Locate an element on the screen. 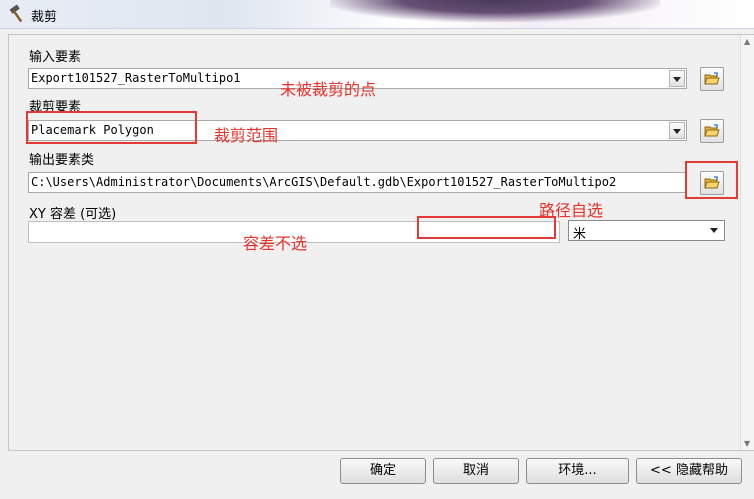 This screenshot has height=499, width=754. xy-tolerance-unit-select: 米 is located at coordinates (646, 231).